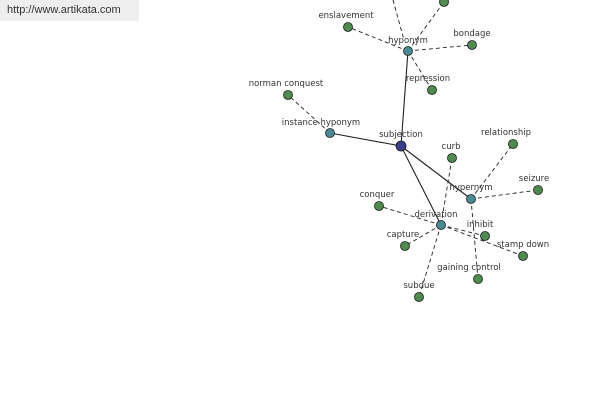  What do you see at coordinates (469, 268) in the screenshot?
I see `node-label-gaining-control: gaining control` at bounding box center [469, 268].